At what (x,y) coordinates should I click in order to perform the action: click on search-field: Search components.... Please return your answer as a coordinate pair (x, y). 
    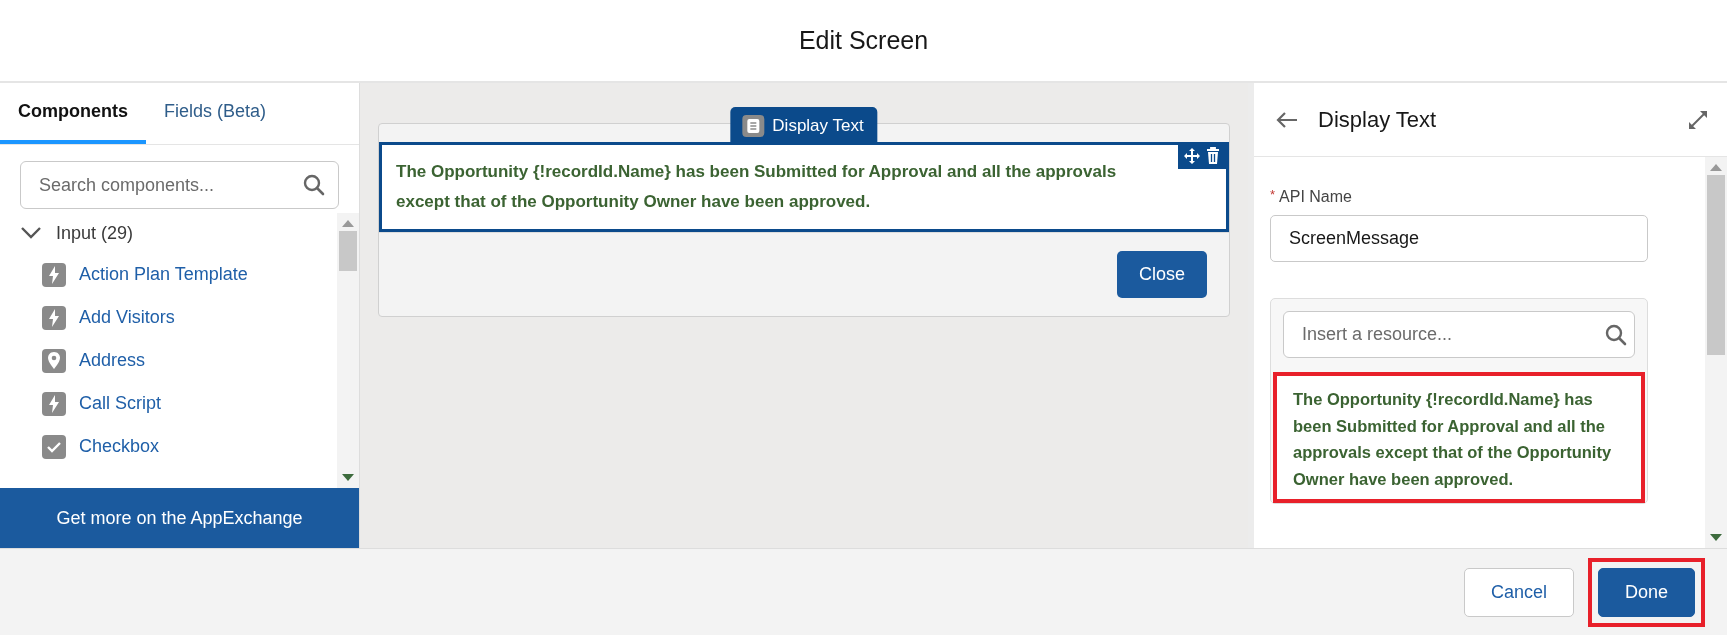
    Looking at the image, I should click on (179, 185).